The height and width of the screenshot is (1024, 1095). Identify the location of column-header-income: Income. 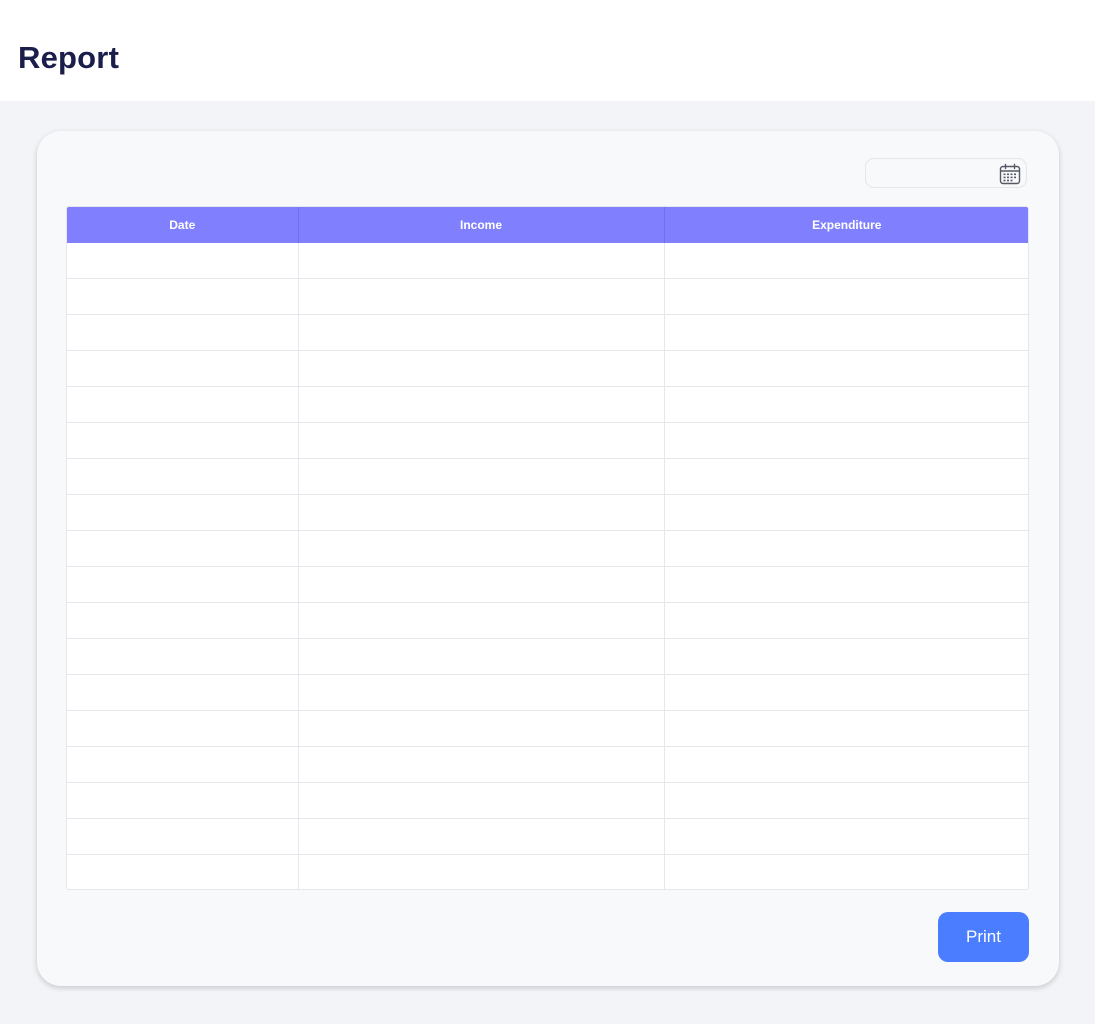
(481, 225).